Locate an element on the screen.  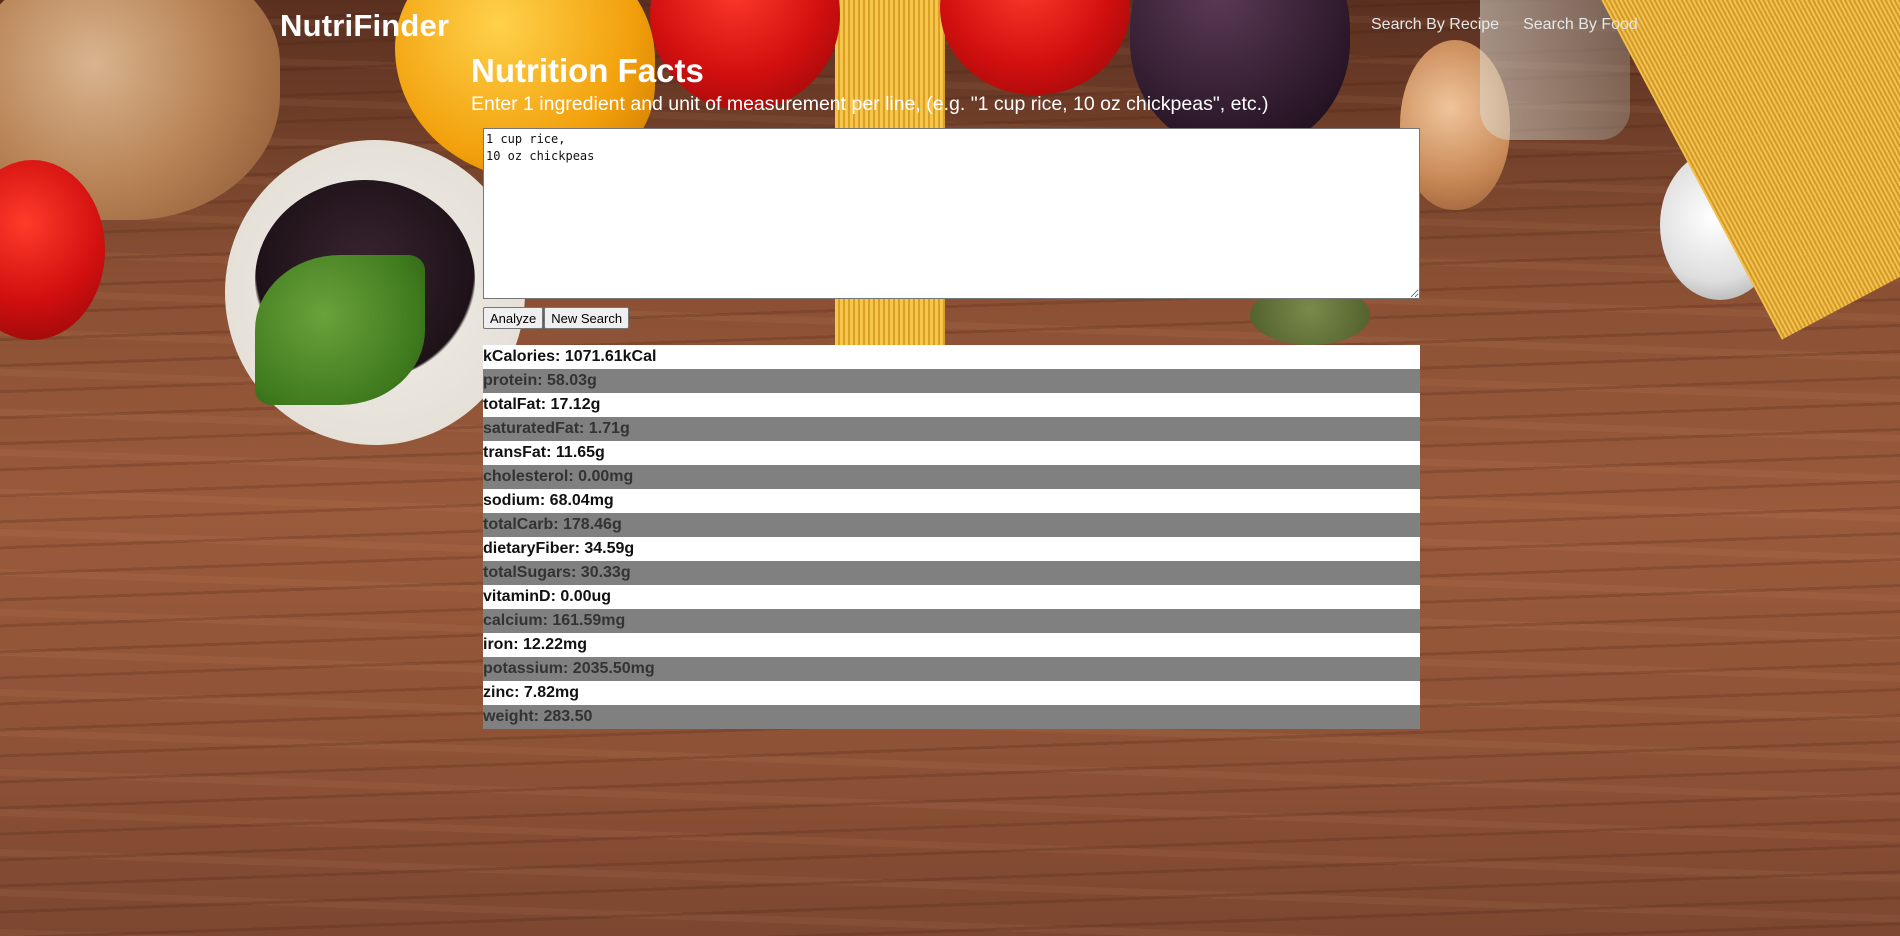
nav-link-search-by-food: Search By Food is located at coordinates (1580, 25).